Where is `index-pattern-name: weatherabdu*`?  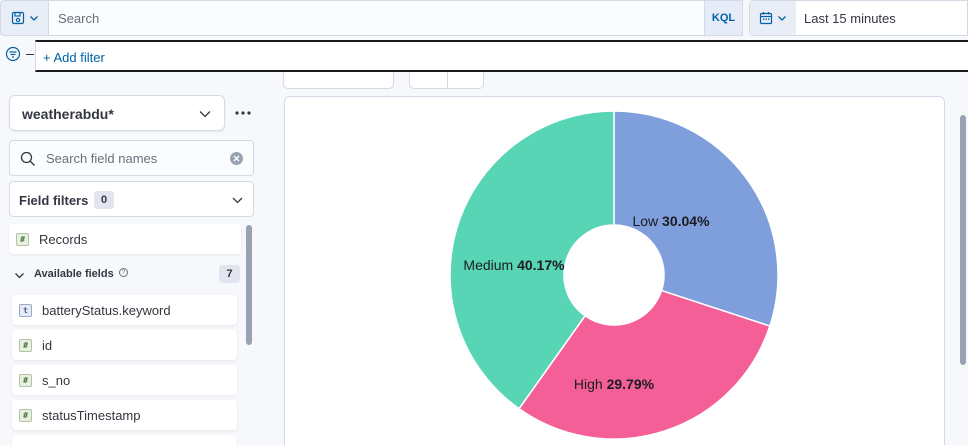
index-pattern-name: weatherabdu* is located at coordinates (68, 114).